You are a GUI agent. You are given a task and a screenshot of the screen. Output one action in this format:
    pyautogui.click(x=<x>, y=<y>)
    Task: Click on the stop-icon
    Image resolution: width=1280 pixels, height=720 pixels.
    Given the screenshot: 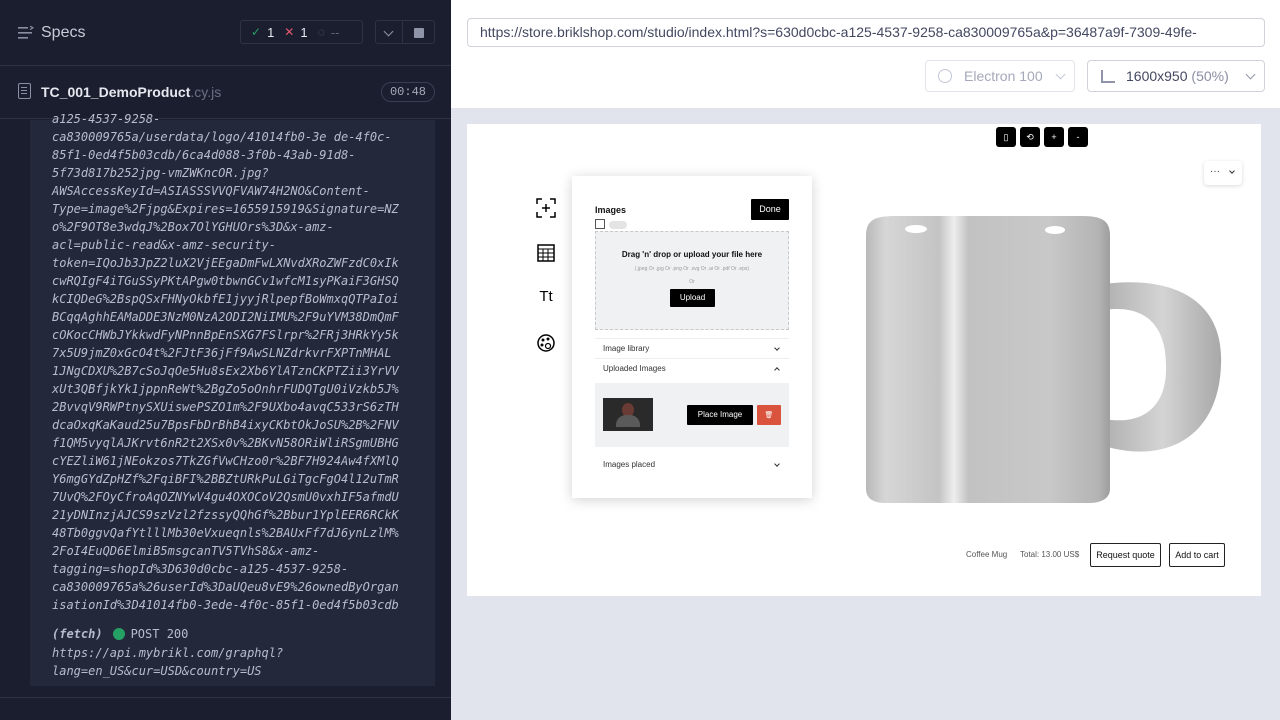 What is the action you would take?
    pyautogui.click(x=419, y=33)
    